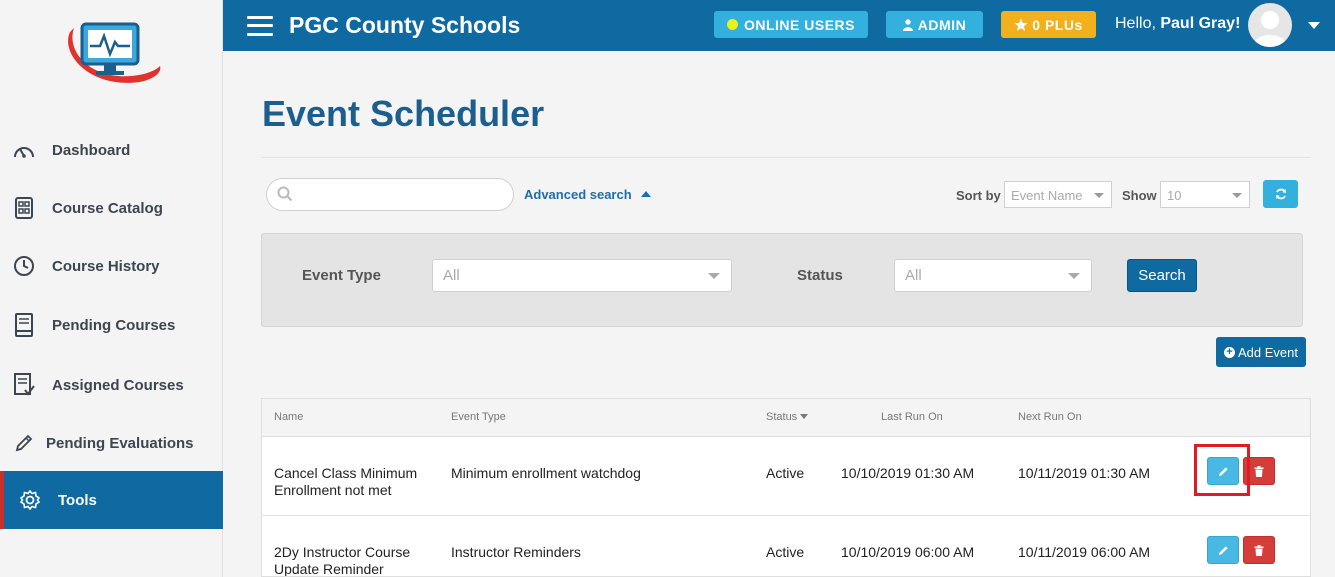 Image resolution: width=1335 pixels, height=577 pixels. What do you see at coordinates (578, 194) in the screenshot?
I see `advanced-search-label: Advanced search` at bounding box center [578, 194].